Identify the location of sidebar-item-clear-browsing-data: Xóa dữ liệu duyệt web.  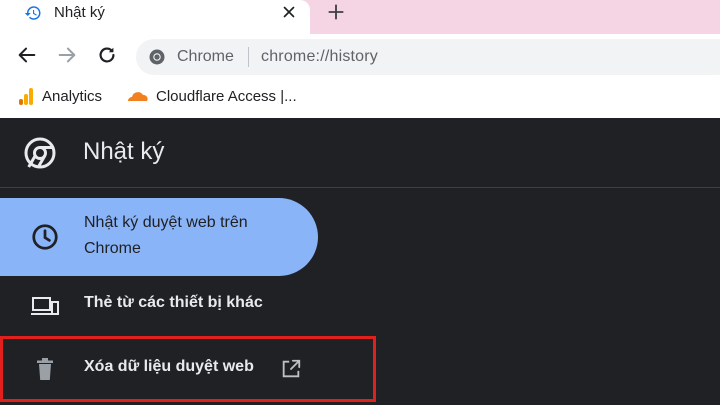
(188, 369).